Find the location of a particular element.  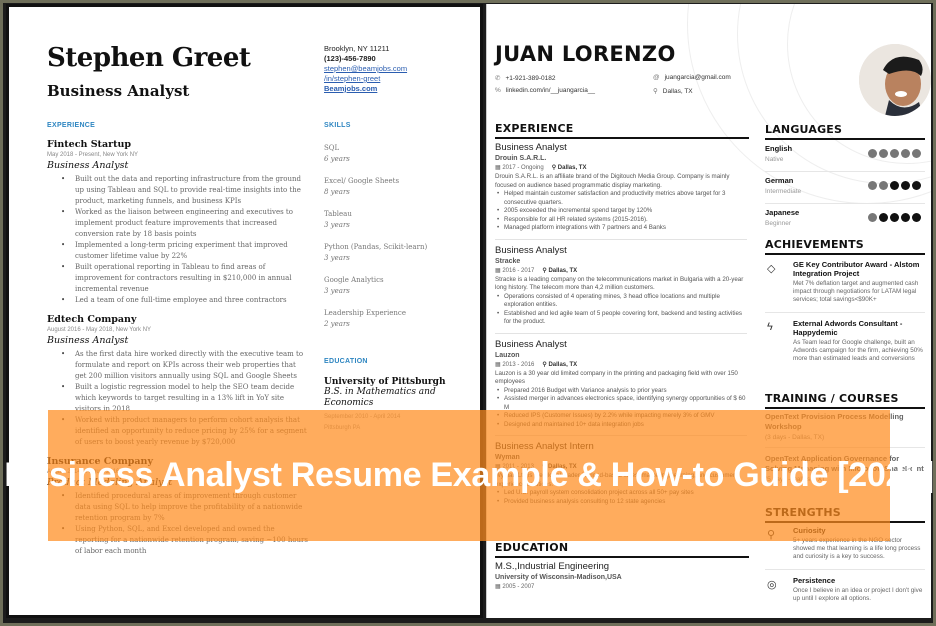

language-level: Native is located at coordinates (774, 159).